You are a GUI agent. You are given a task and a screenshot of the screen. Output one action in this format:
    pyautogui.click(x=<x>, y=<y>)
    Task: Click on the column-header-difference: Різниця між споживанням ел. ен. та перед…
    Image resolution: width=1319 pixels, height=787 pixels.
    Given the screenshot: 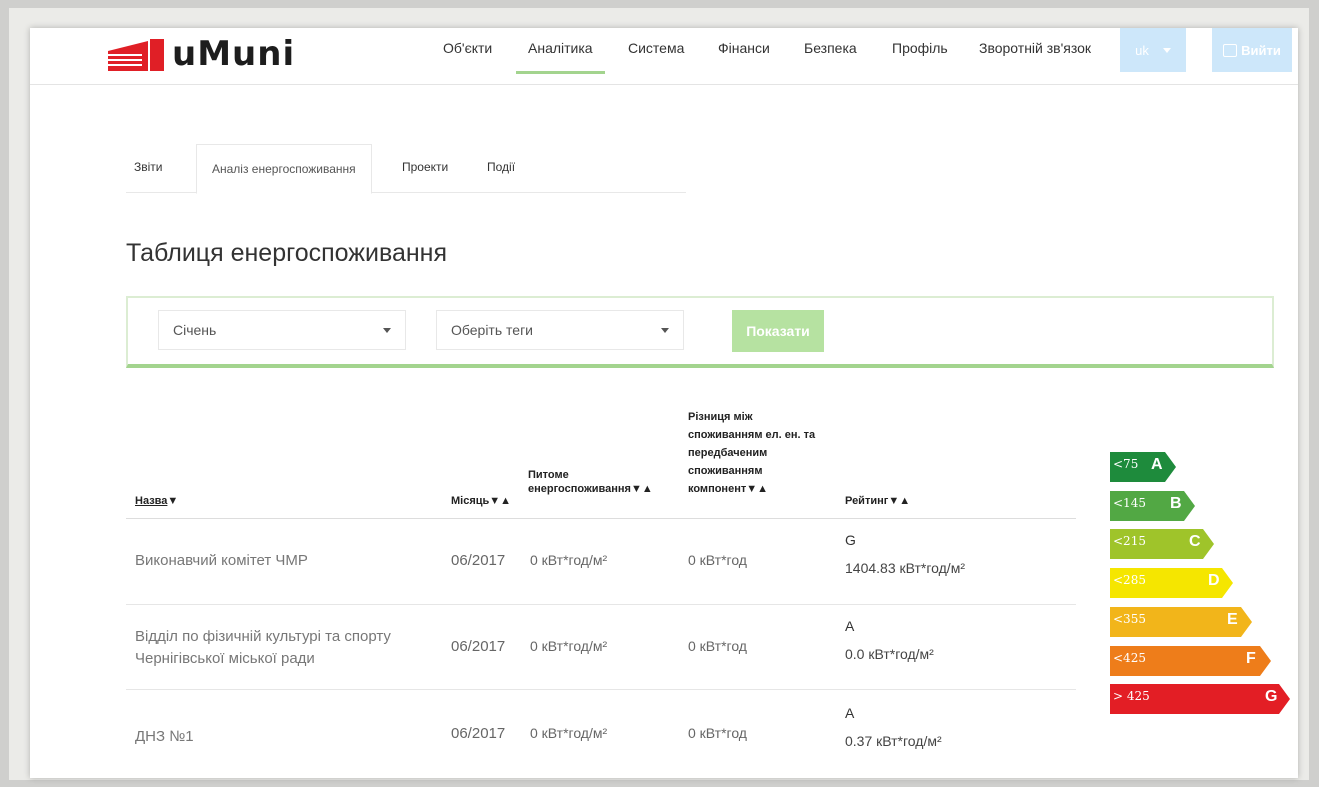 What is the action you would take?
    pyautogui.click(x=768, y=453)
    